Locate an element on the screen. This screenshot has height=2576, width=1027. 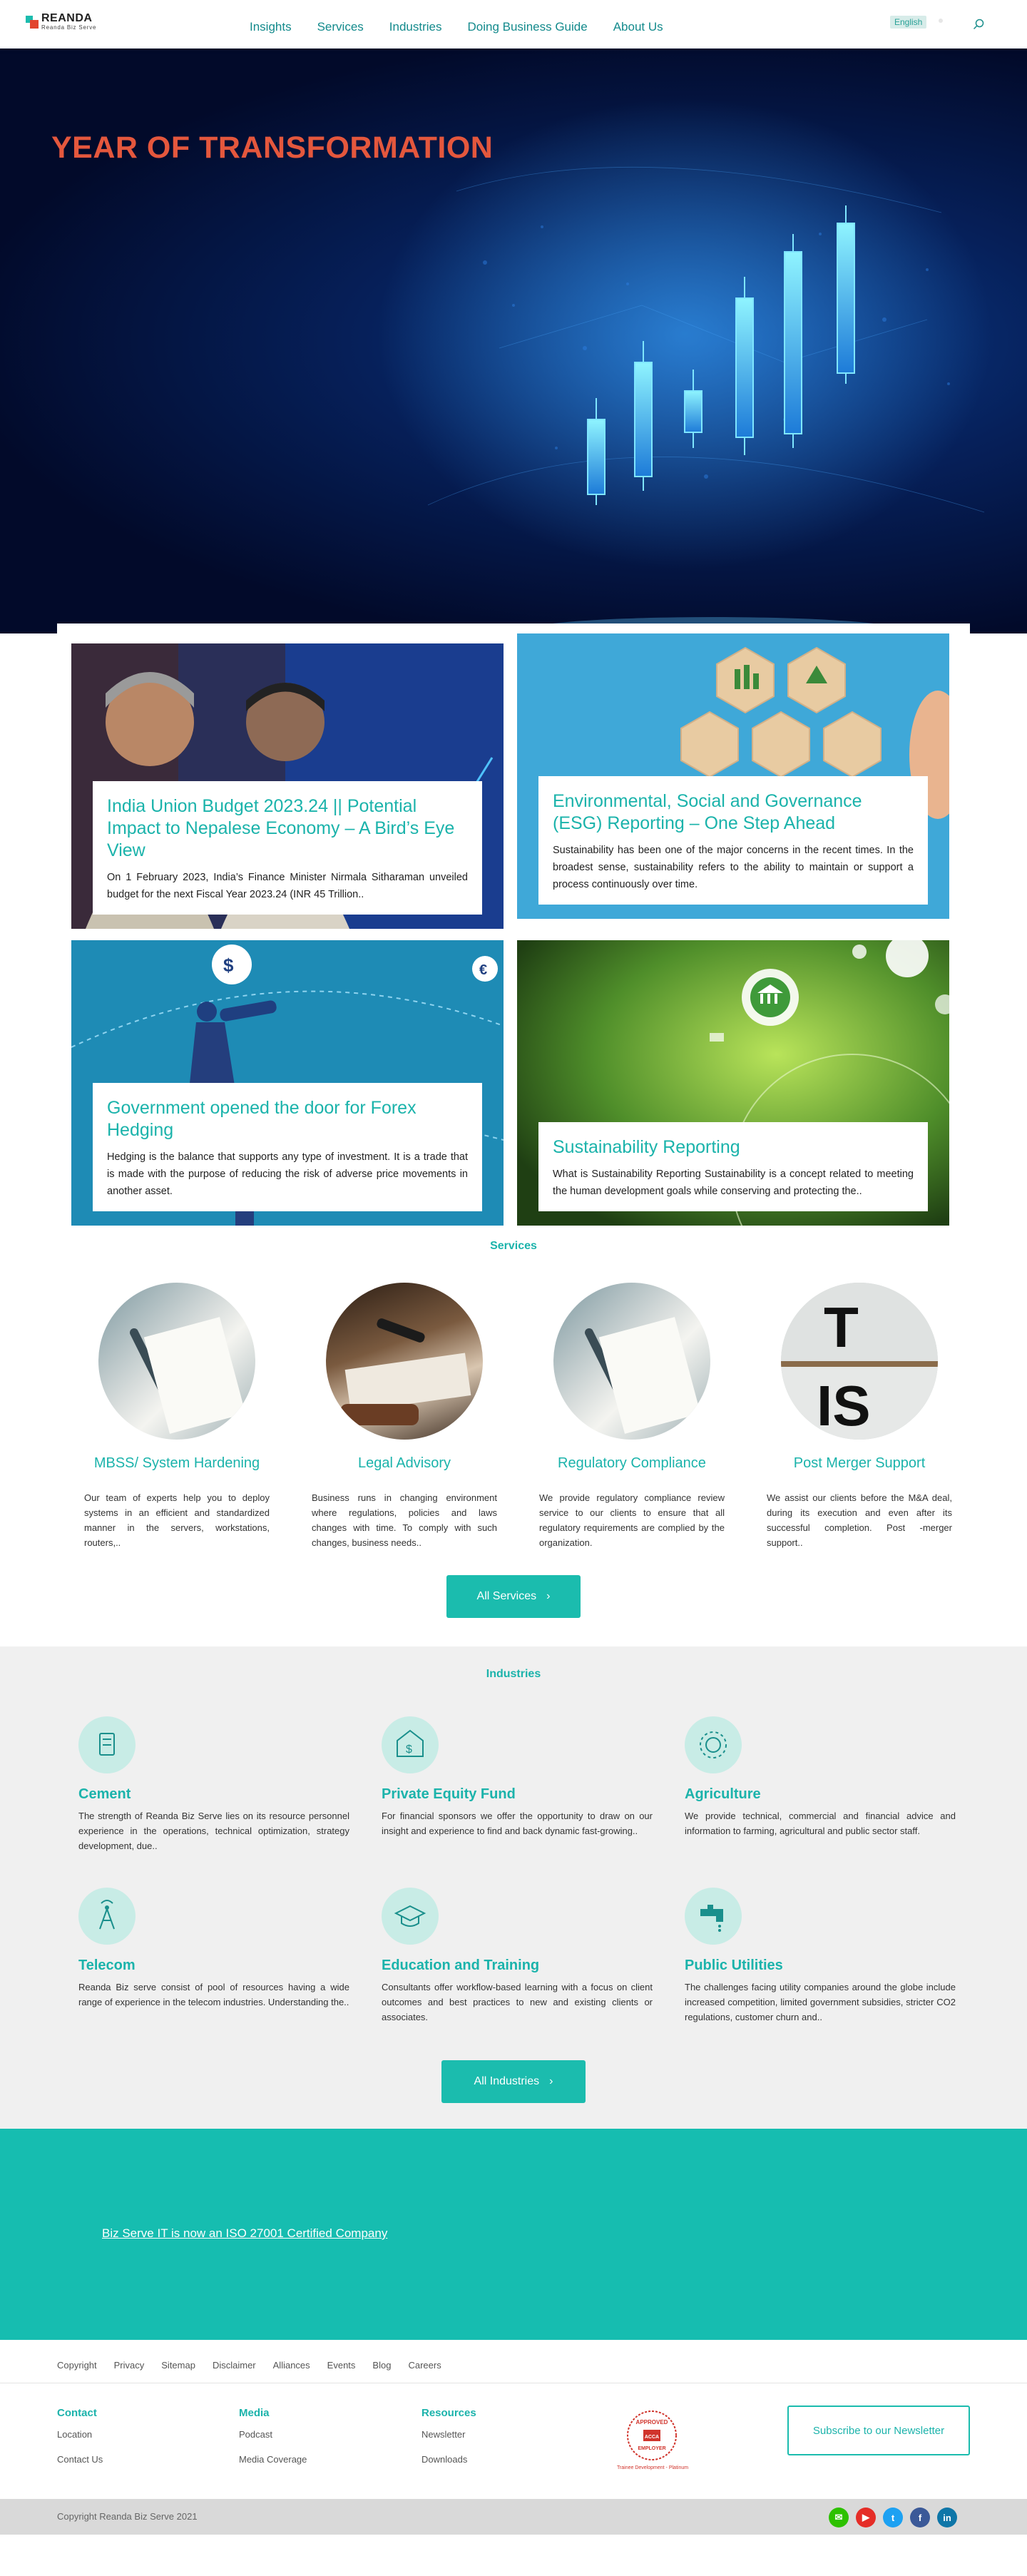
service-title: Post Merger Support is located at coordinates (860, 1463).